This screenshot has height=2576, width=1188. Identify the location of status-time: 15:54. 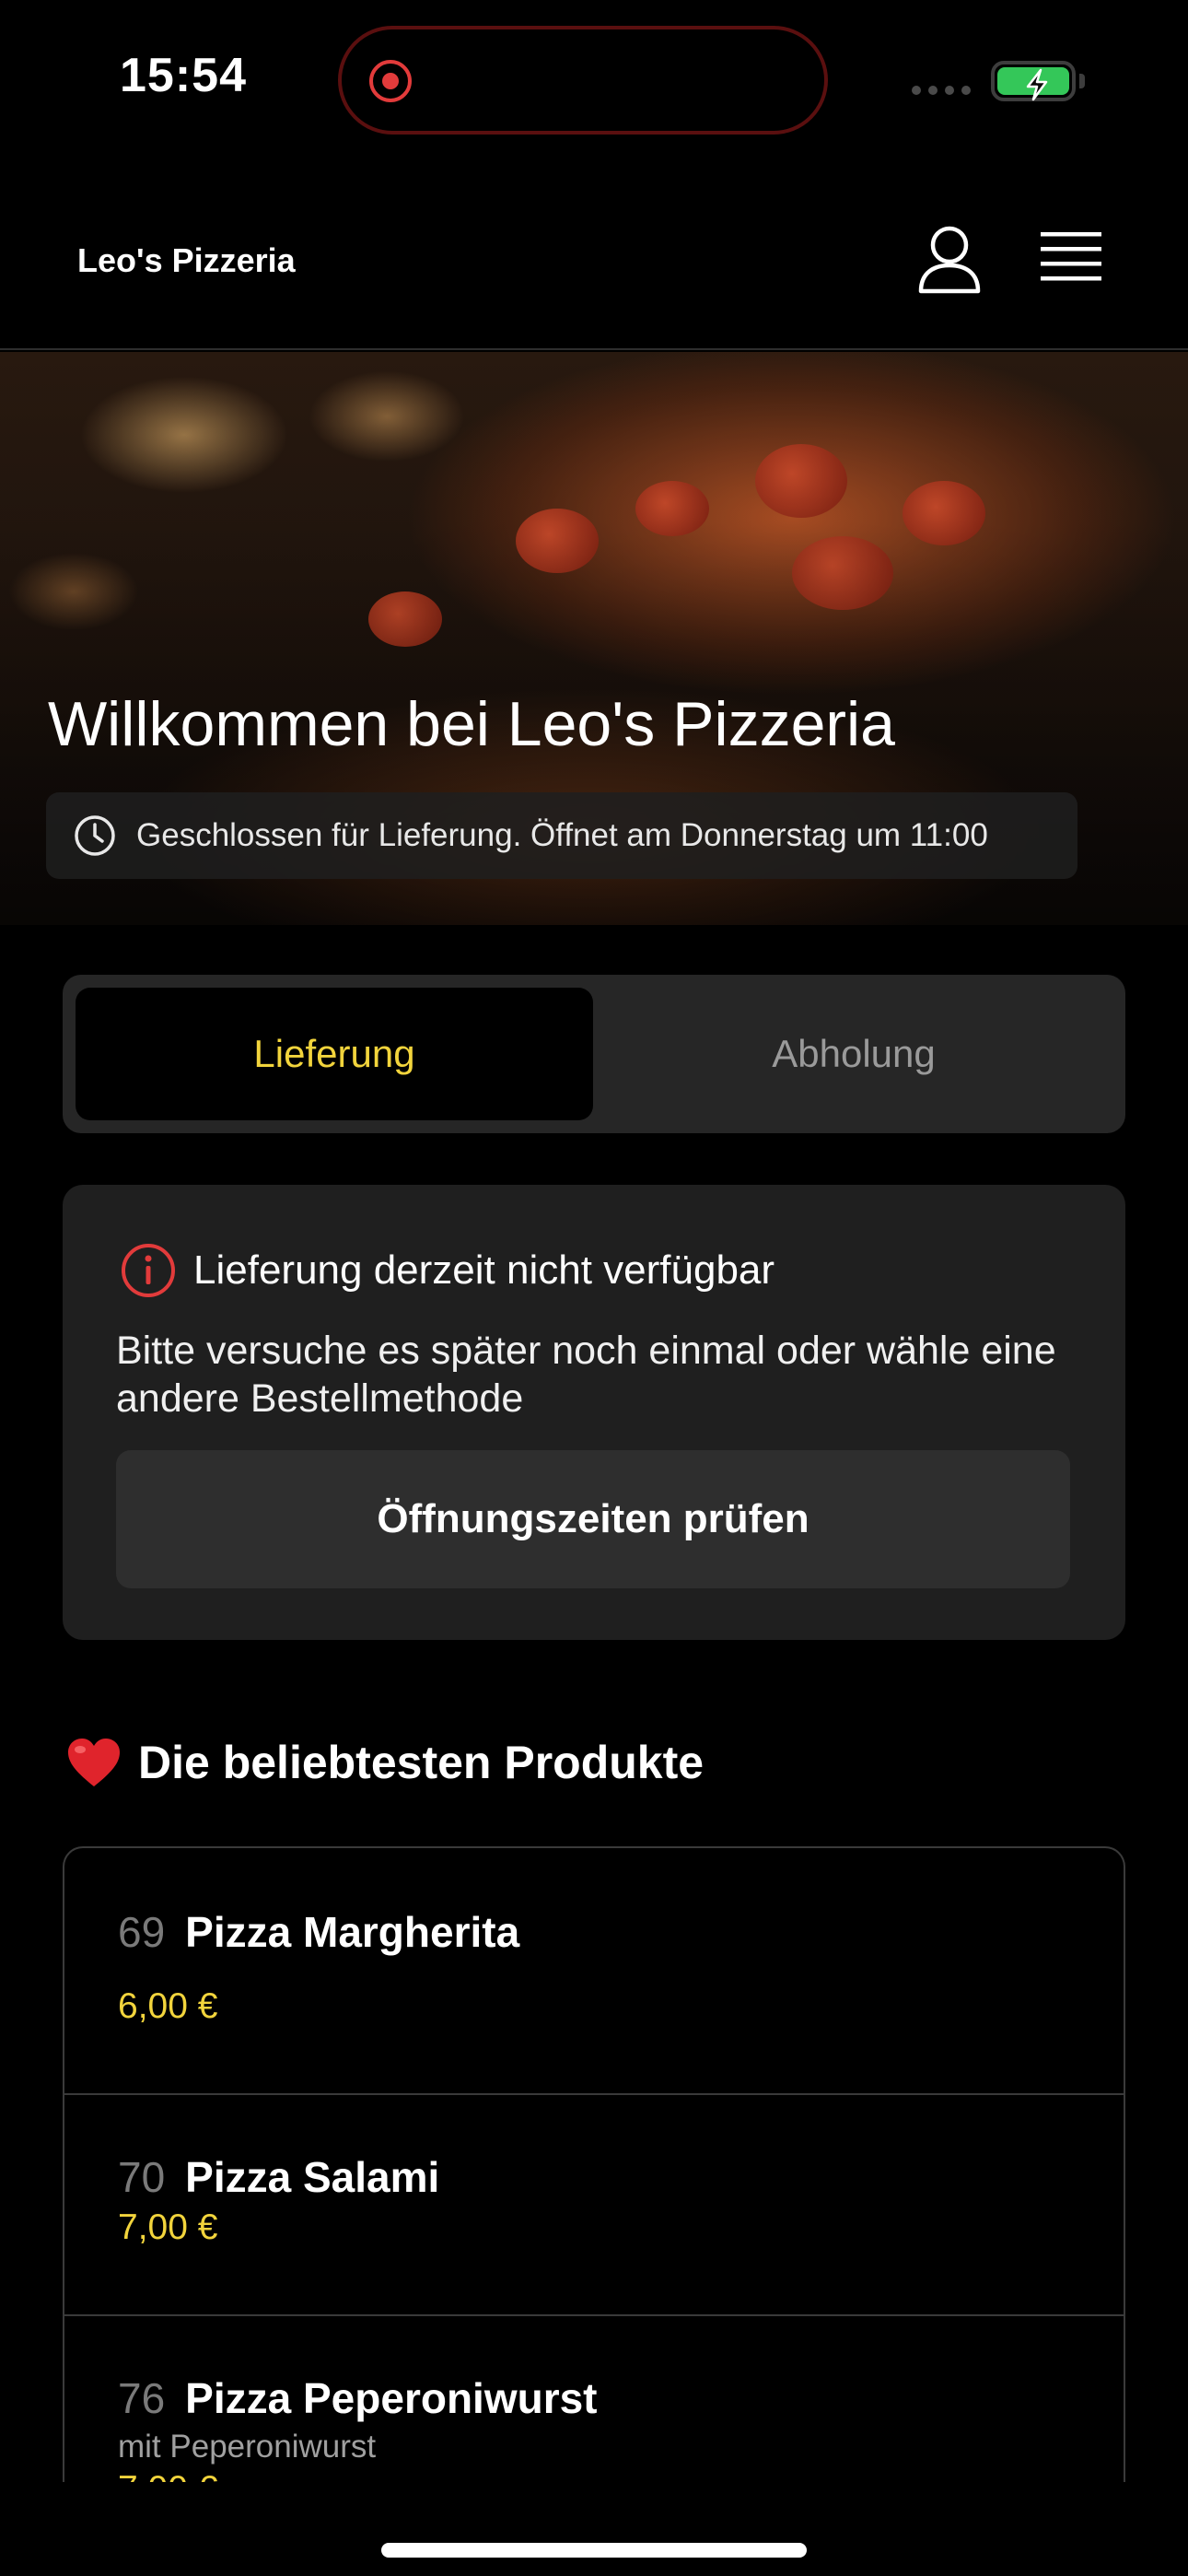
(183, 75).